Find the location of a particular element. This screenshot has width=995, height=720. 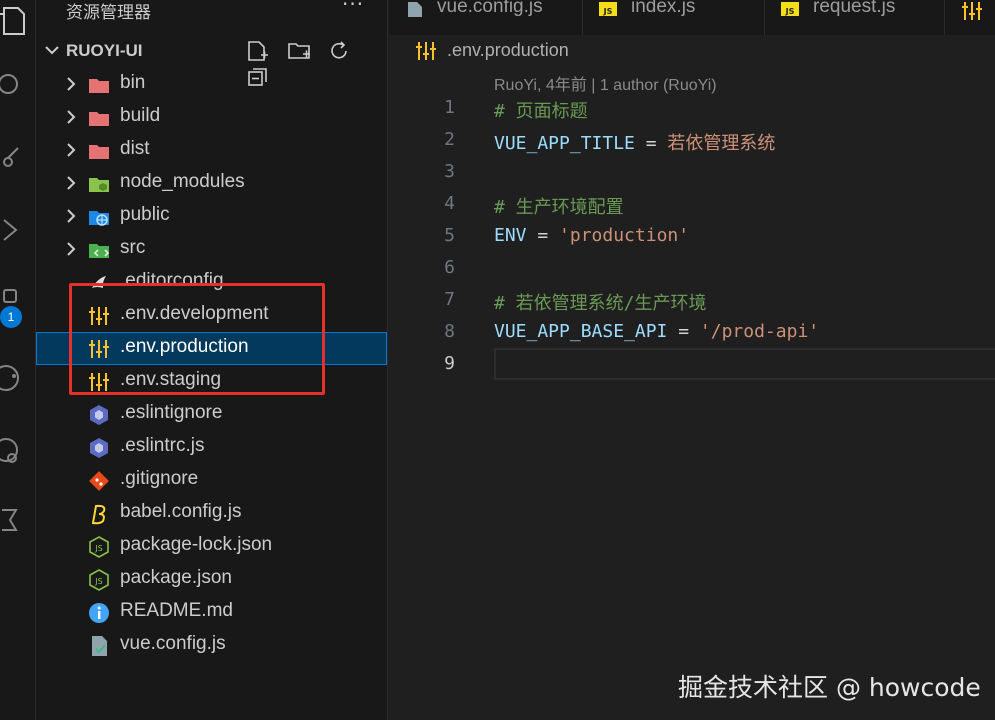

tree-item-label: vue.config.js is located at coordinates (173, 643).